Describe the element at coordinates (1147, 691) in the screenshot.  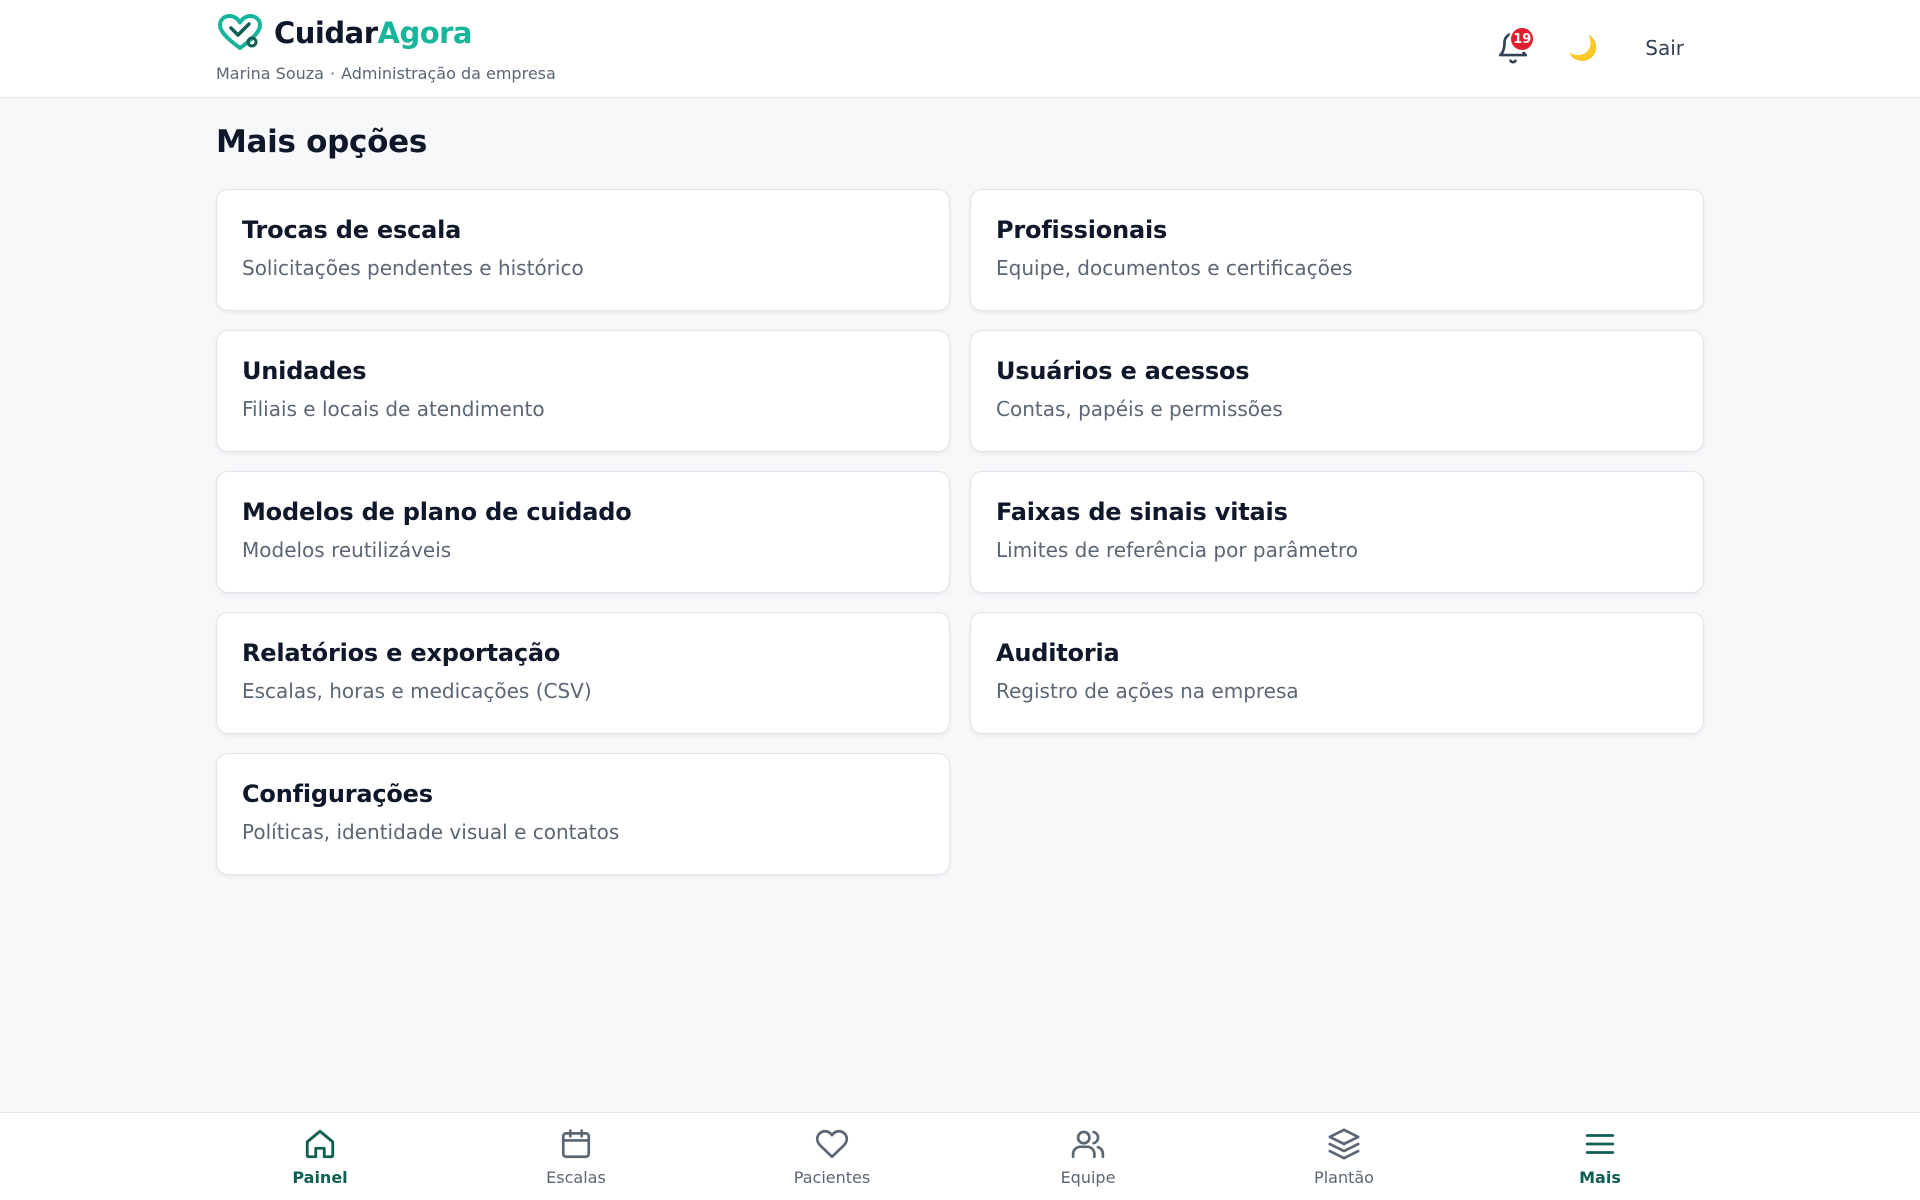
I see `card-description: Registro de ações na empresa` at that location.